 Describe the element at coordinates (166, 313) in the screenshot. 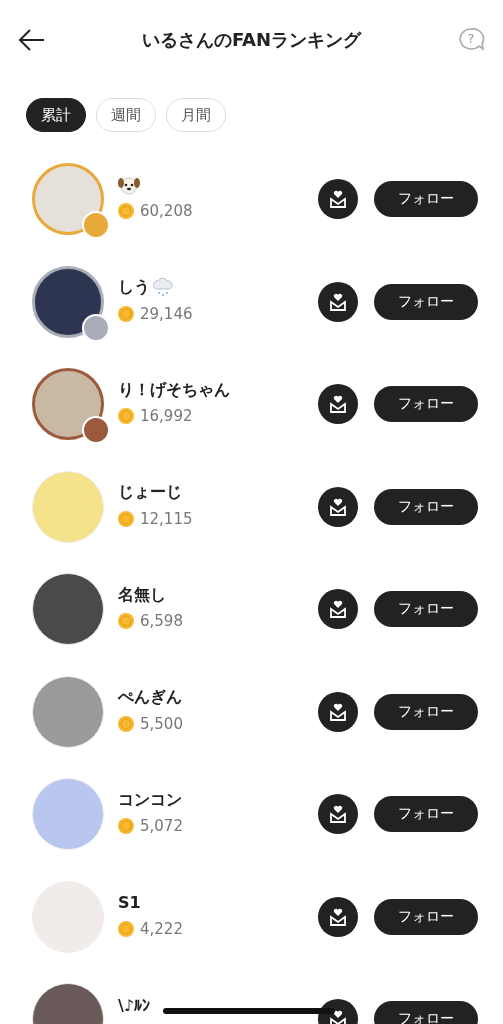

I see `coin-count: 29,146` at that location.